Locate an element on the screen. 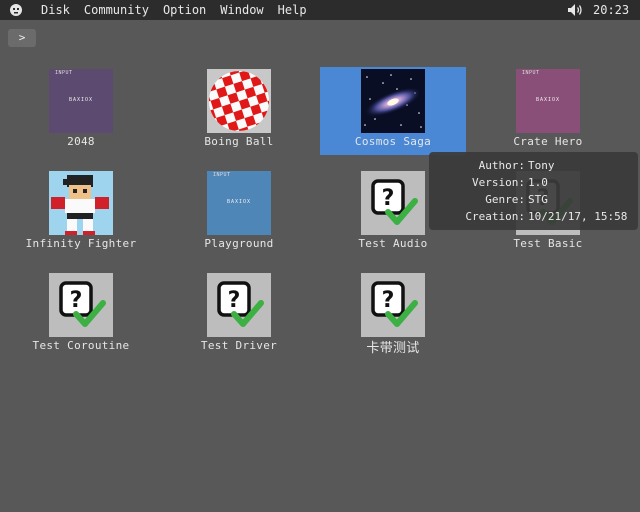 Image resolution: width=640 pixels, height=512 pixels. fighter-sprite-icon is located at coordinates (81, 203).